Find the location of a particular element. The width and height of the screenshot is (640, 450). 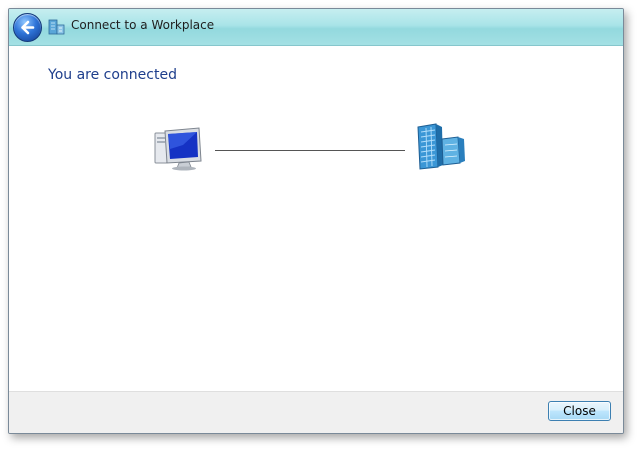

computer-icon is located at coordinates (178, 149).